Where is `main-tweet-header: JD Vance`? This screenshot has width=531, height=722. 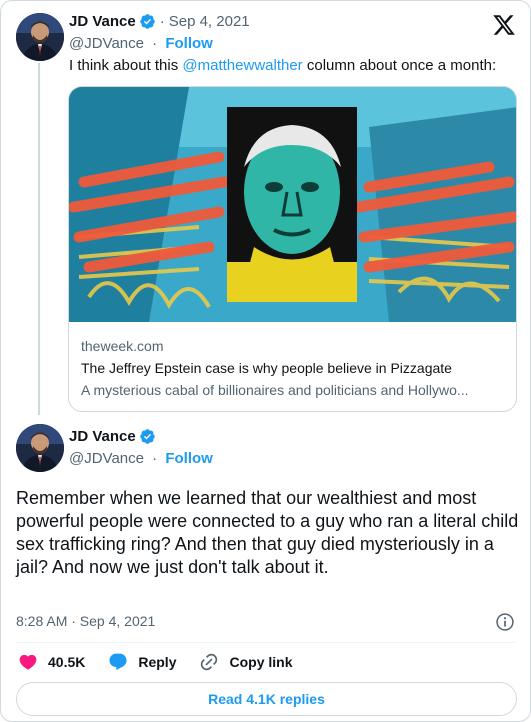 main-tweet-header: JD Vance is located at coordinates (112, 436).